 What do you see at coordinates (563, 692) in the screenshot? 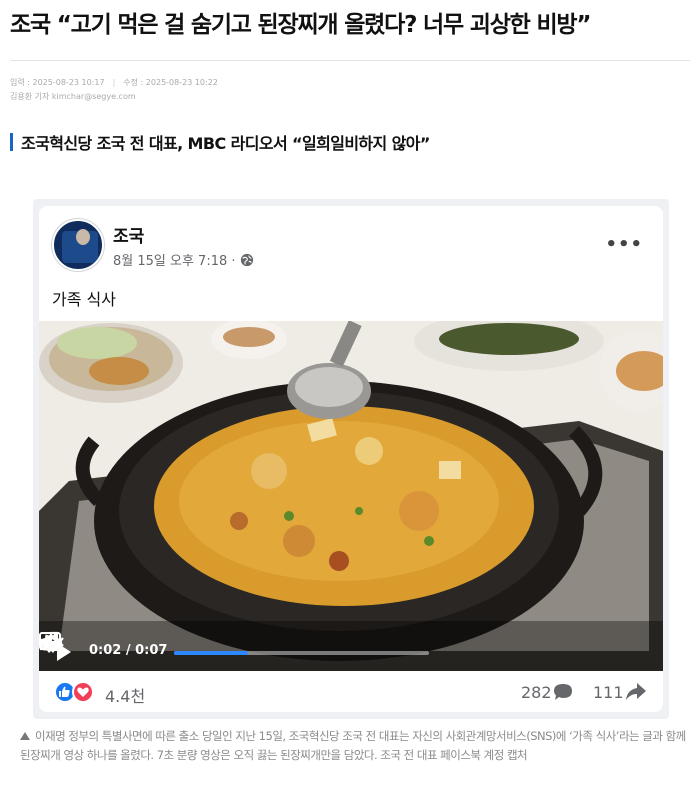
I see `comment-icon` at bounding box center [563, 692].